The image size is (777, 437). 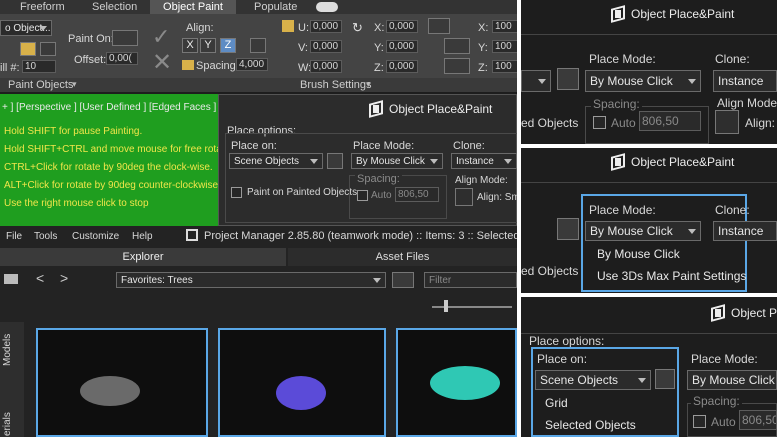 I want to click on slider-handle, so click(x=446, y=306).